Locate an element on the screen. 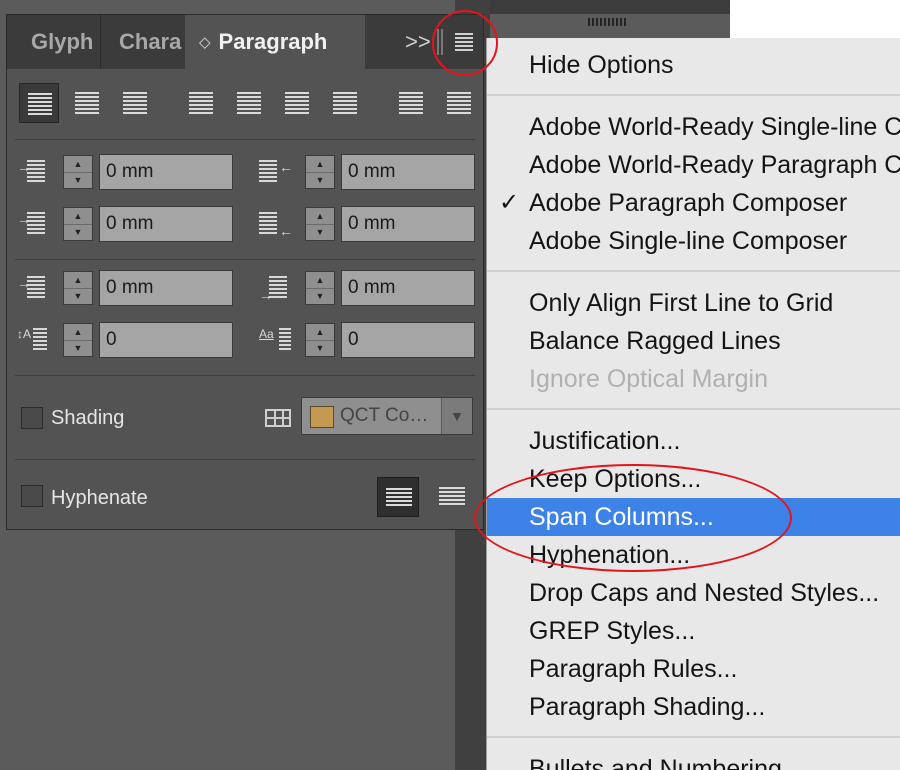 Image resolution: width=900 pixels, height=770 pixels. drop-cap-lines-input: 0 is located at coordinates (166, 340).